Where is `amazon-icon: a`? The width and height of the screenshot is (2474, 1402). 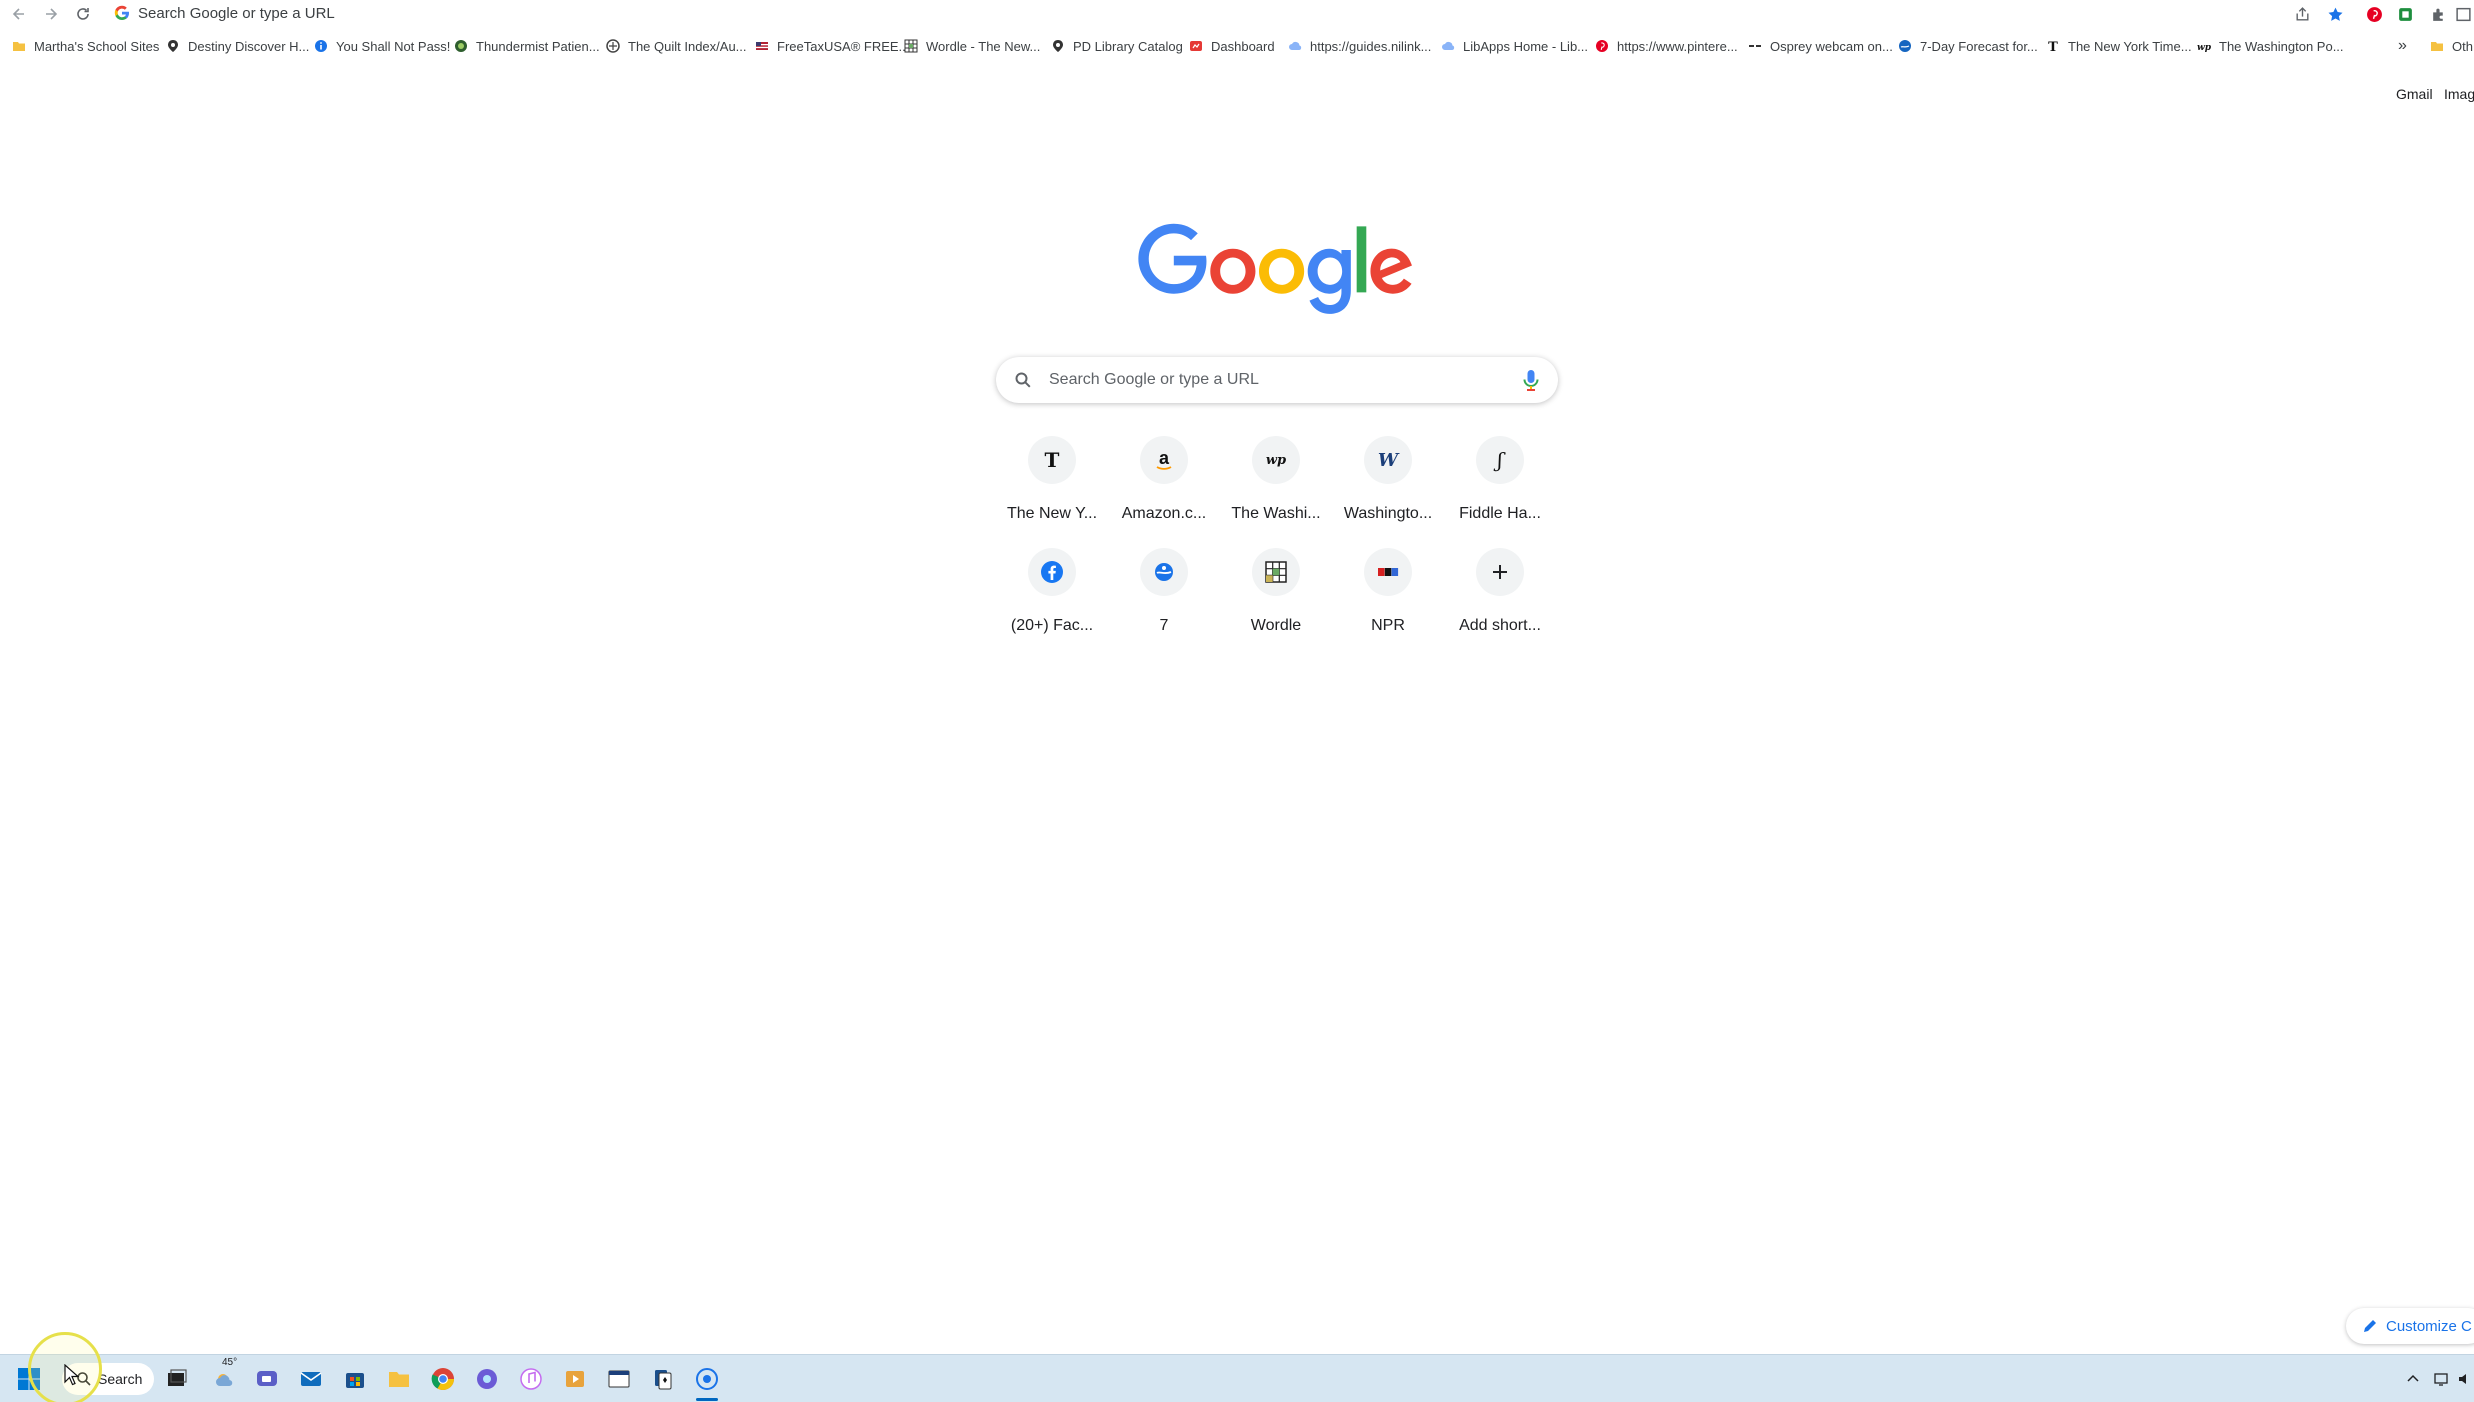 amazon-icon: a is located at coordinates (1164, 460).